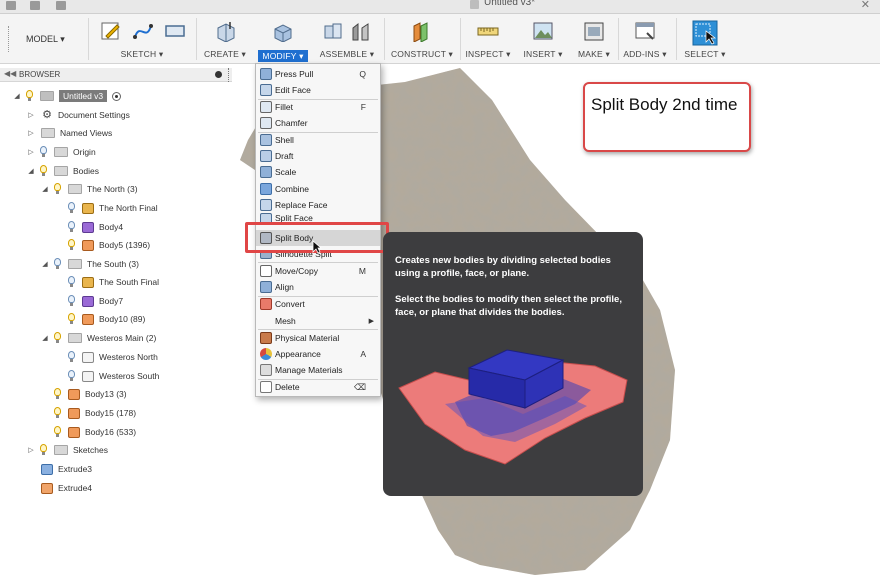  I want to click on insert-group: INSERT ▾, so click(543, 39).